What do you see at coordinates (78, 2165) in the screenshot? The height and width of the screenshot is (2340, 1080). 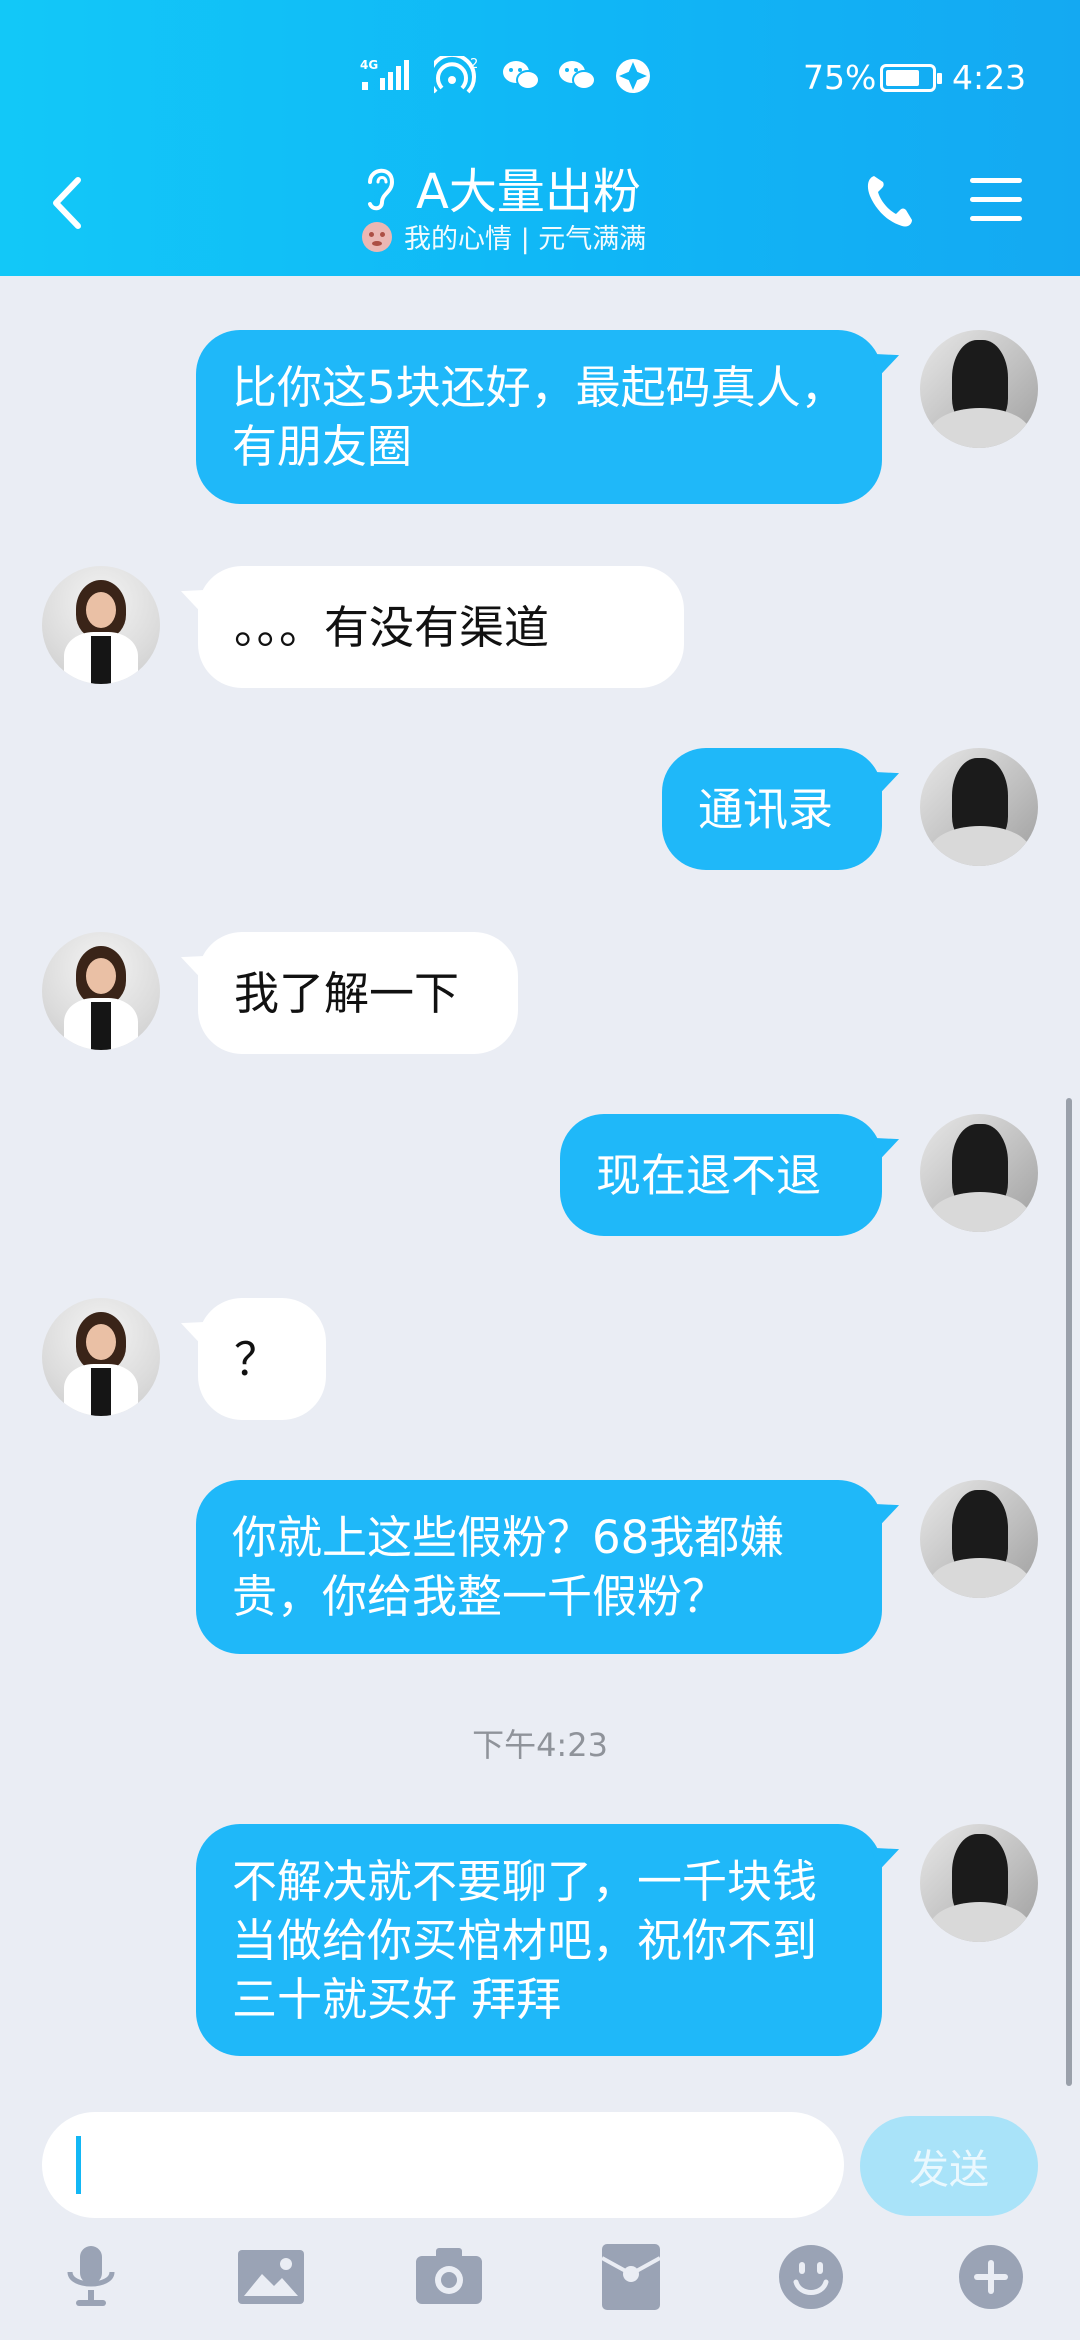 I see `text-caret` at bounding box center [78, 2165].